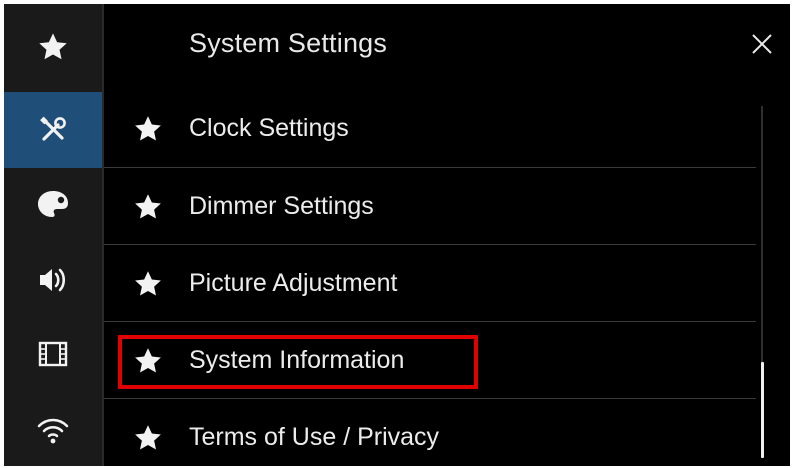 The image size is (795, 468). I want to click on list-item-label: Terms of Use / Privacy, so click(314, 437).